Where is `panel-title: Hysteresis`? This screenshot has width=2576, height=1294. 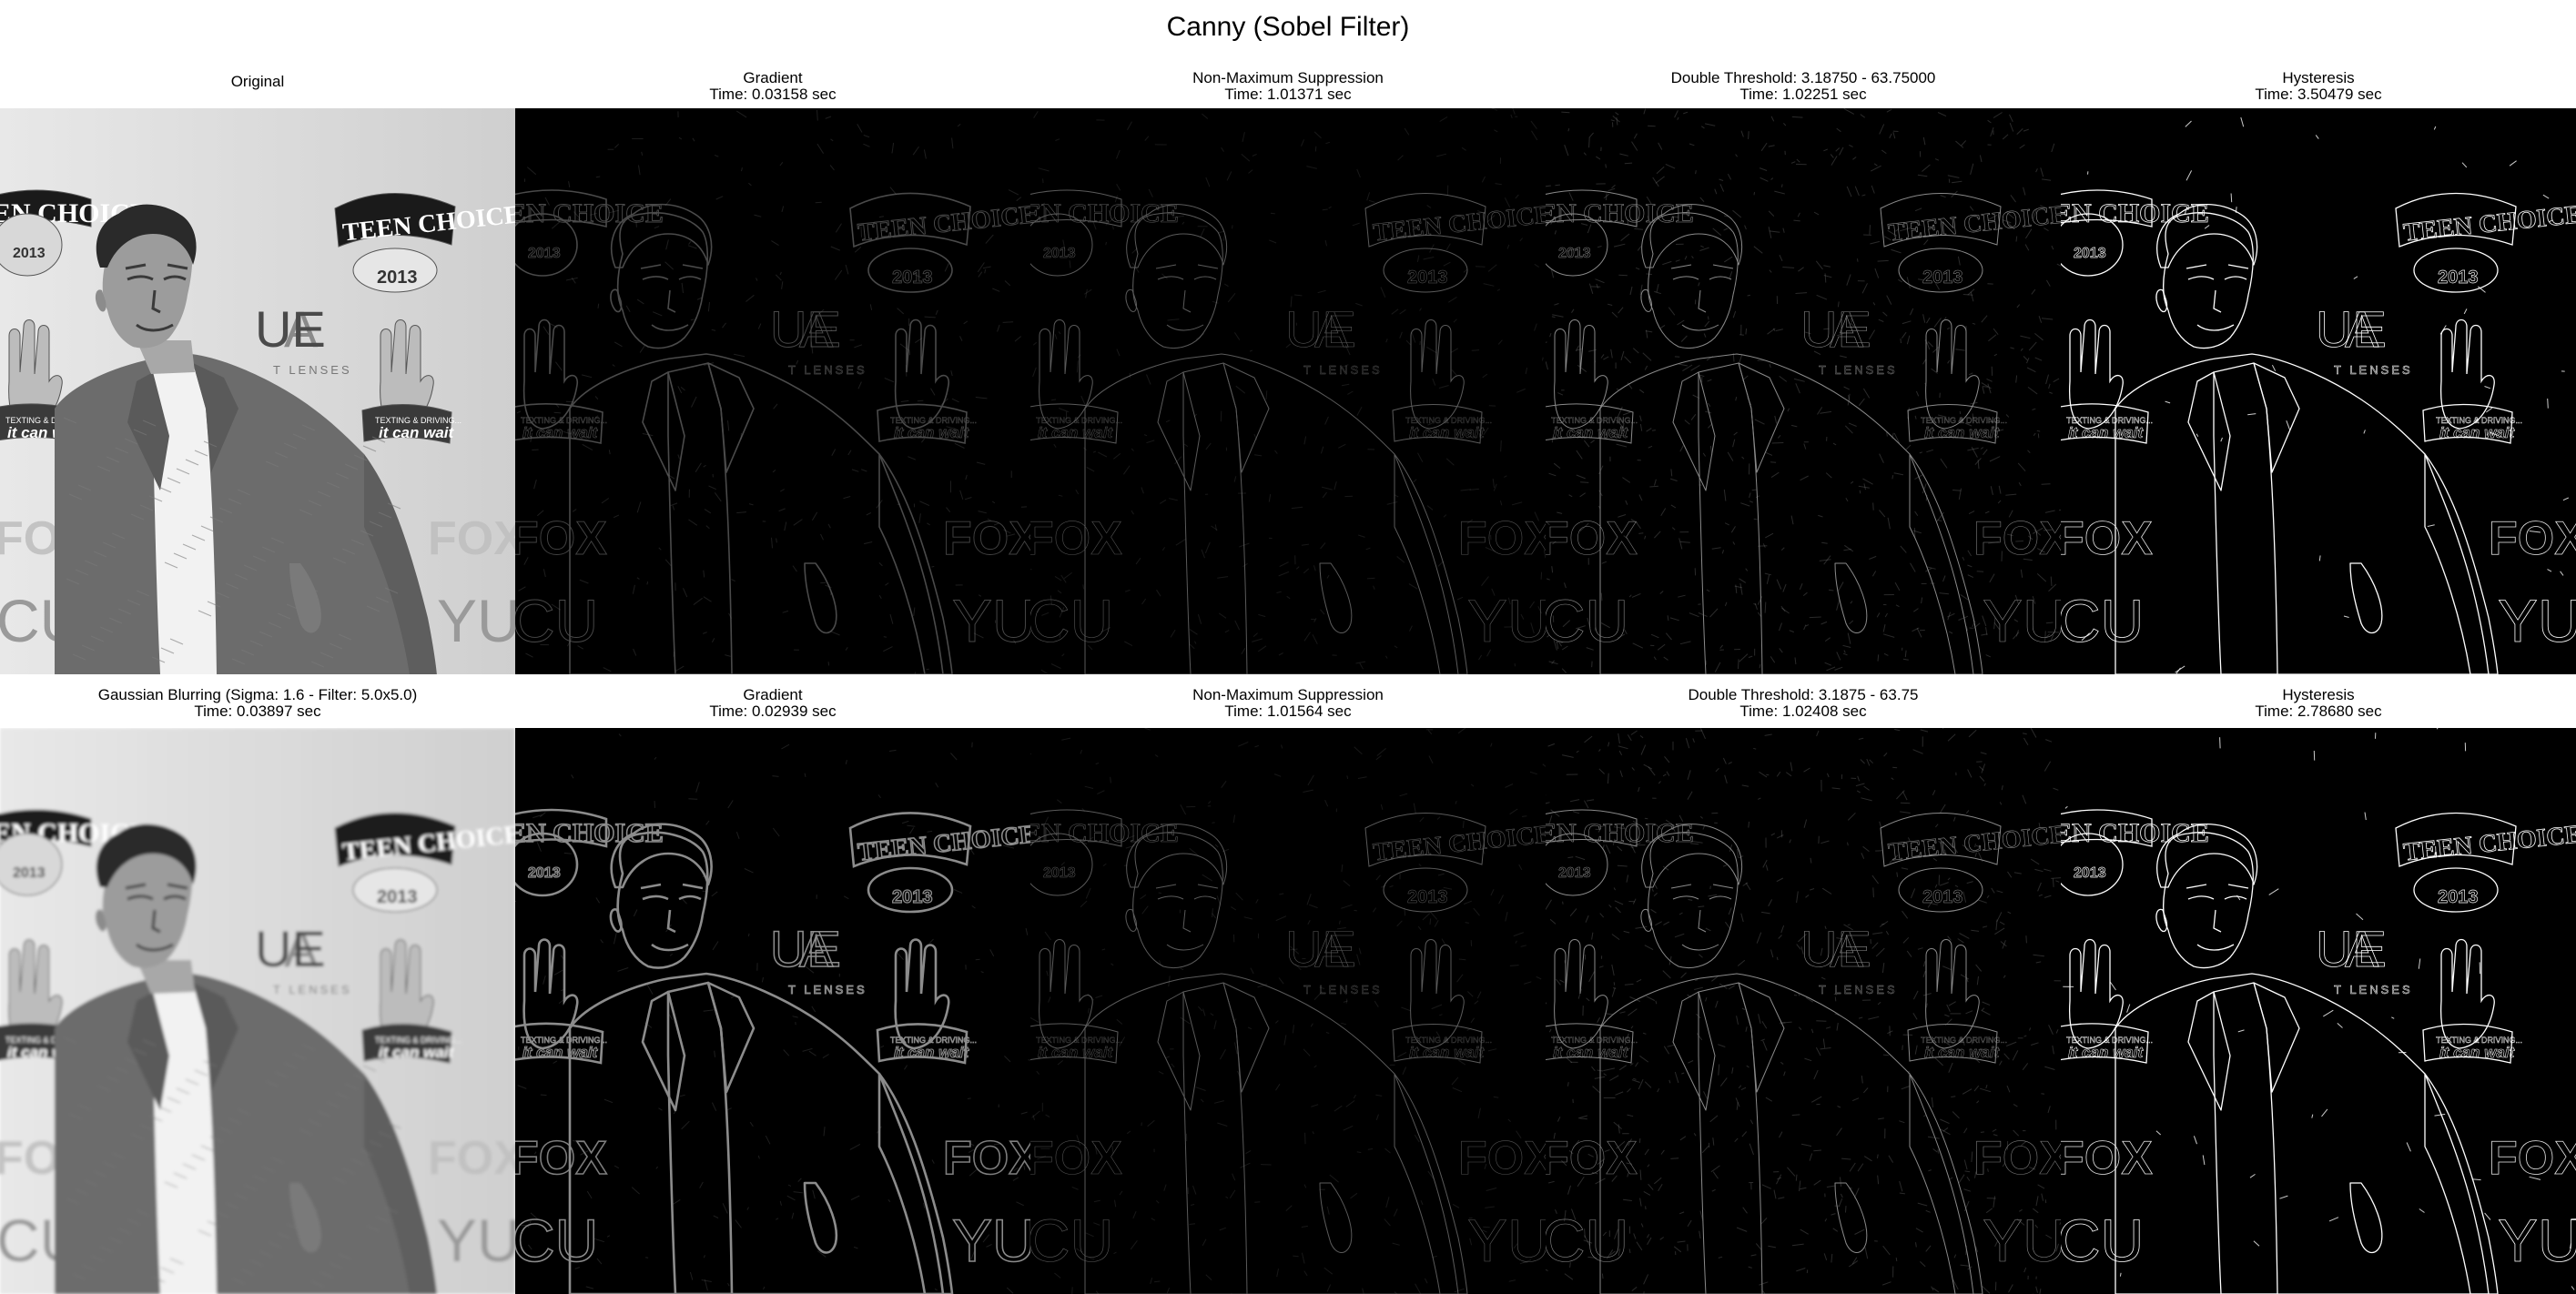 panel-title: Hysteresis is located at coordinates (2318, 694).